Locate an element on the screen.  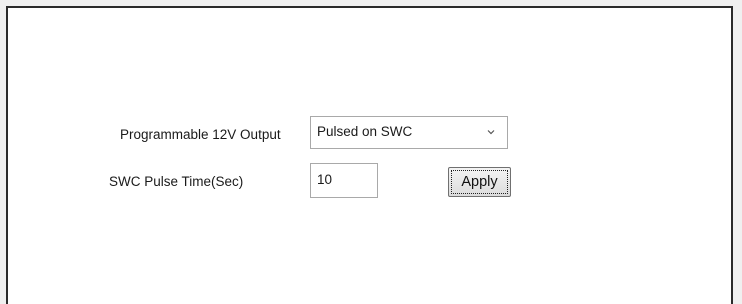
apply-button-label: Apply is located at coordinates (479, 182).